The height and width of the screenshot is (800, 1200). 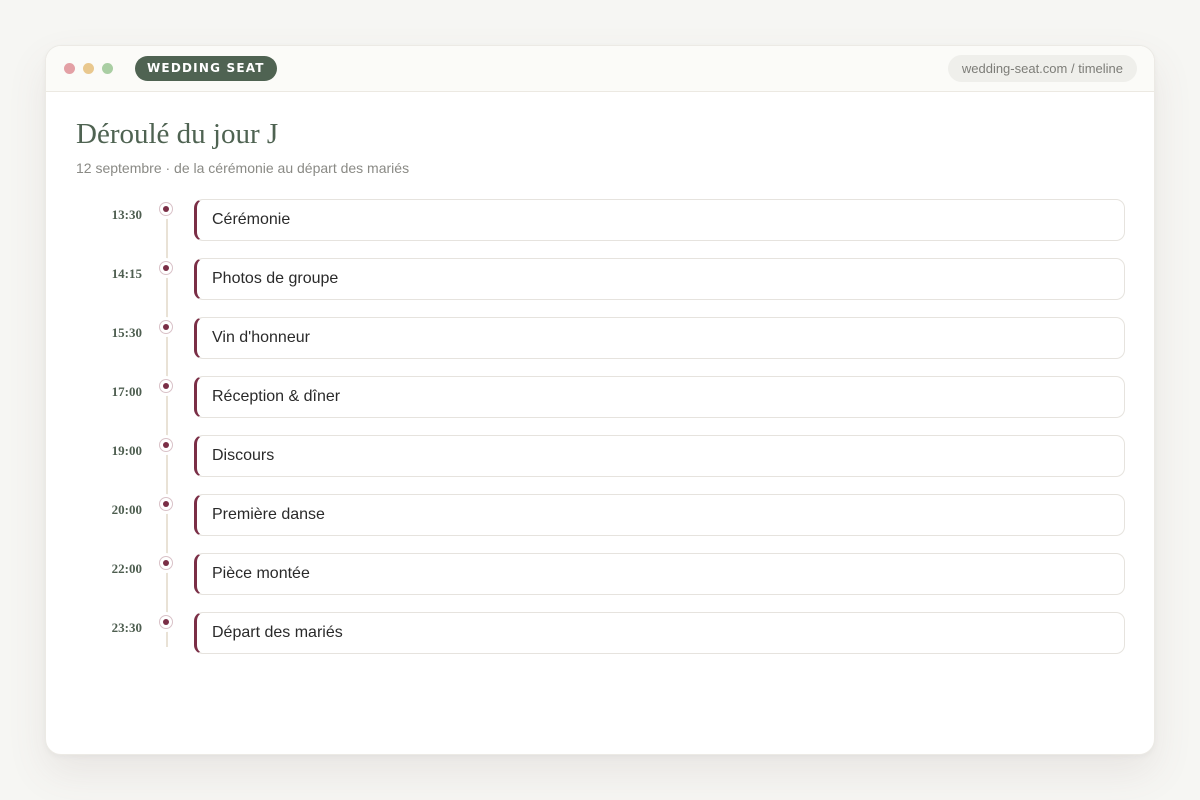 I want to click on timeline-event: 17:00 Réception & dîner, so click(x=600, y=398).